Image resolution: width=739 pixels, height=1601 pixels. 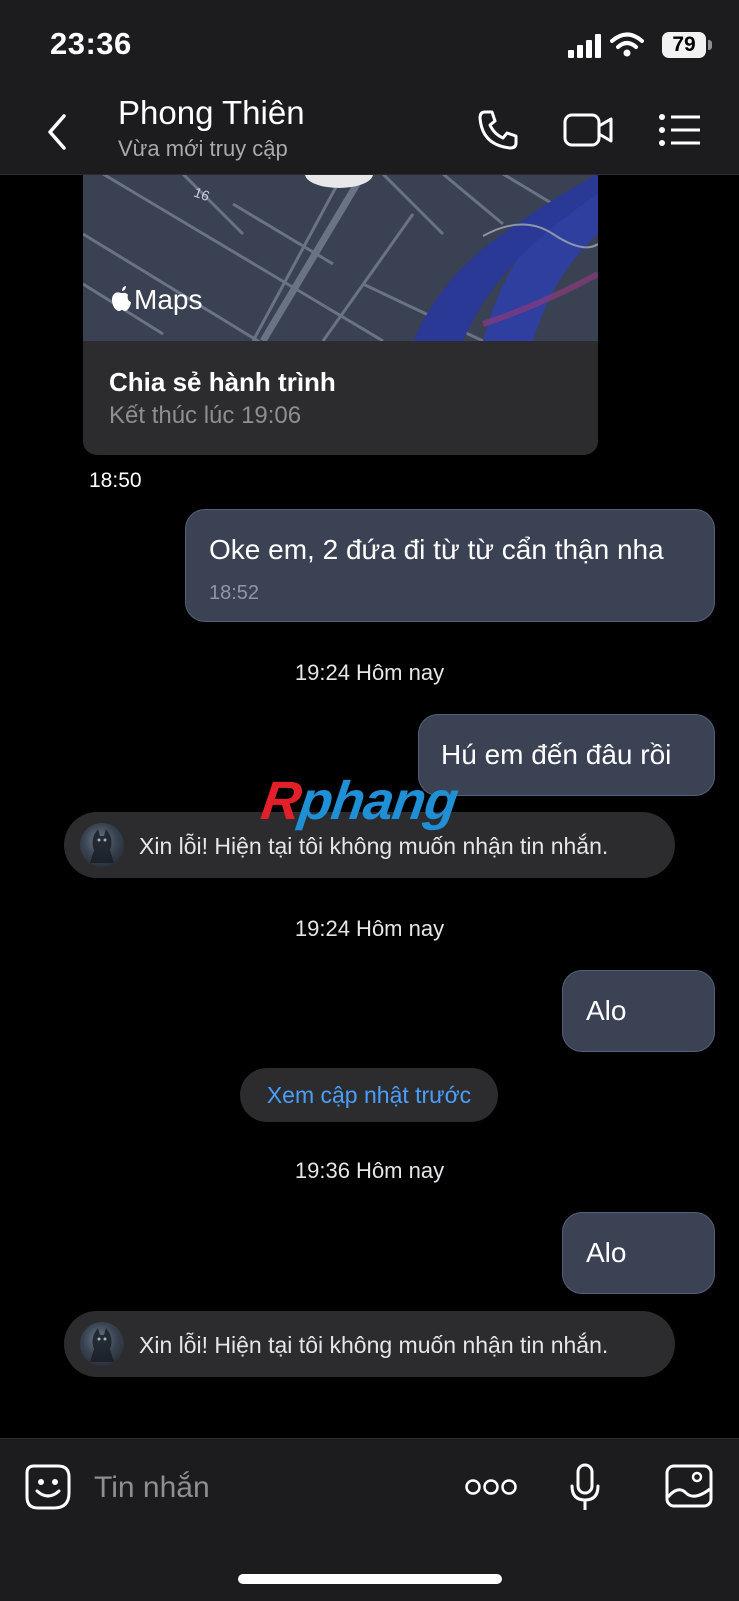 I want to click on more-icon, so click(x=491, y=1487).